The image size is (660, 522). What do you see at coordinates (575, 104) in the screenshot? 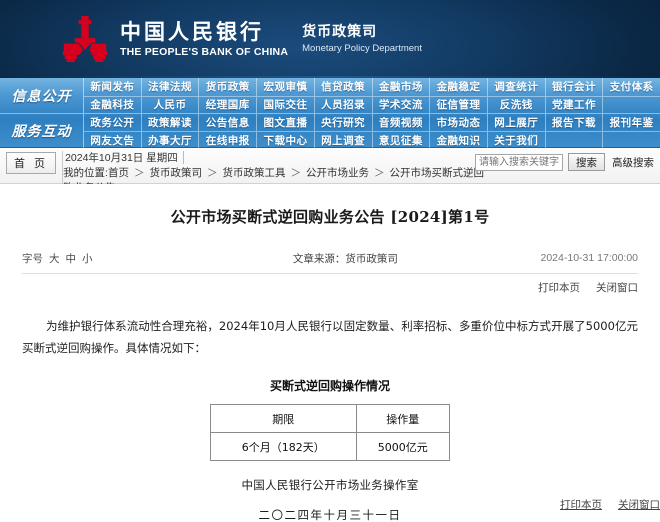
I see `nav-item-party-building: 党建工作` at bounding box center [575, 104].